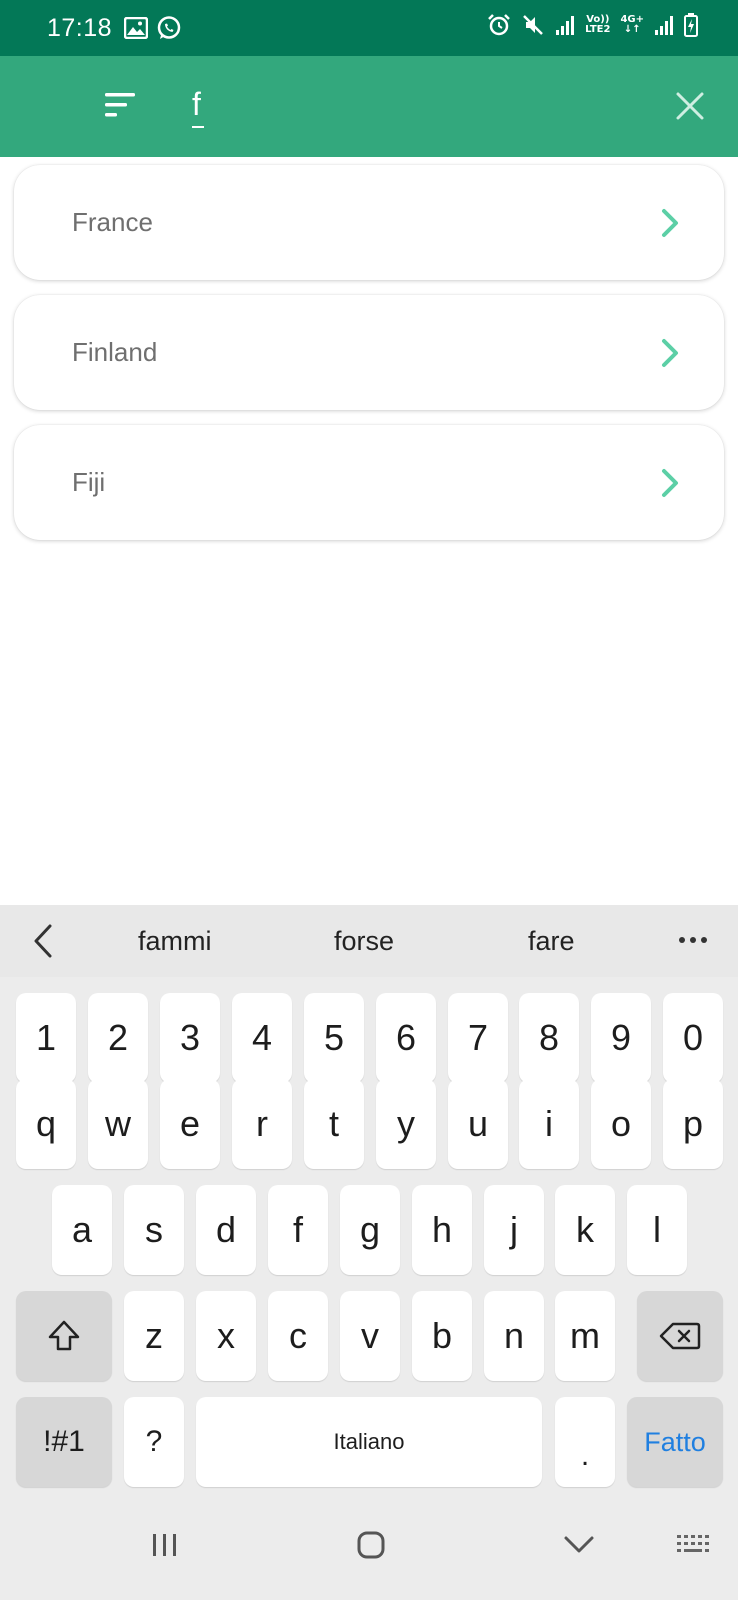 The width and height of the screenshot is (738, 1600). I want to click on key-x: x, so click(226, 1336).